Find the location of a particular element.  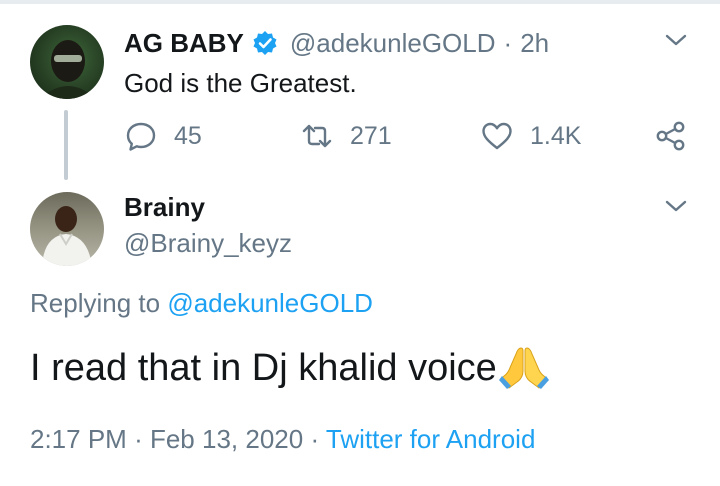

replying-to-label: Replying to is located at coordinates (95, 303).